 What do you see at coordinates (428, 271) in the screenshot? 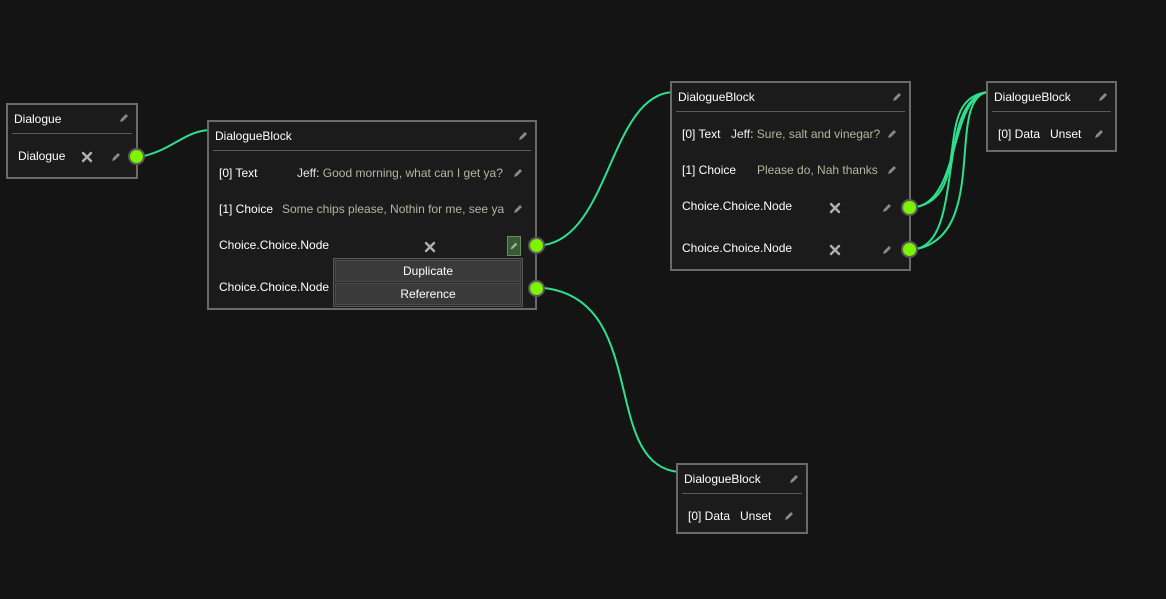
I see `menu-item-duplicate: Duplicate` at bounding box center [428, 271].